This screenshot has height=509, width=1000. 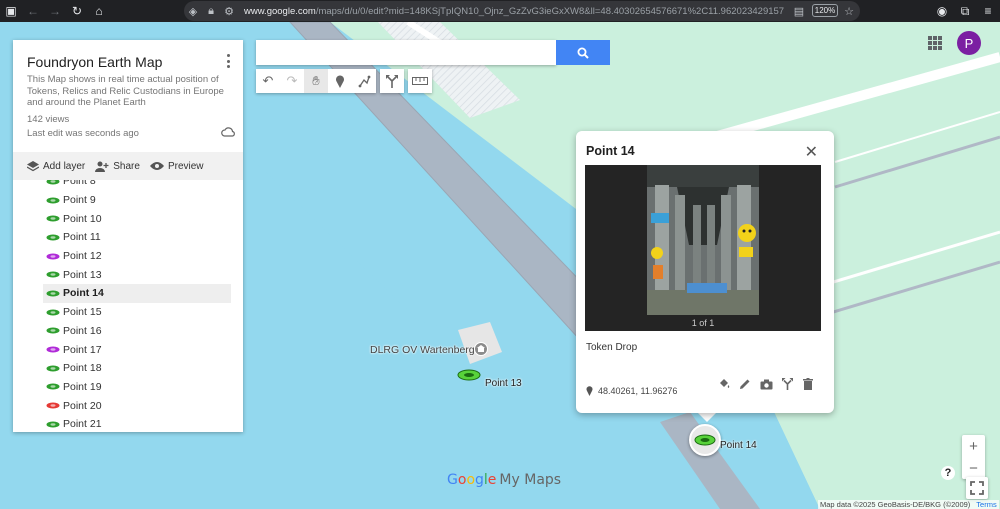 I want to click on share-button: Share, so click(x=117, y=166).